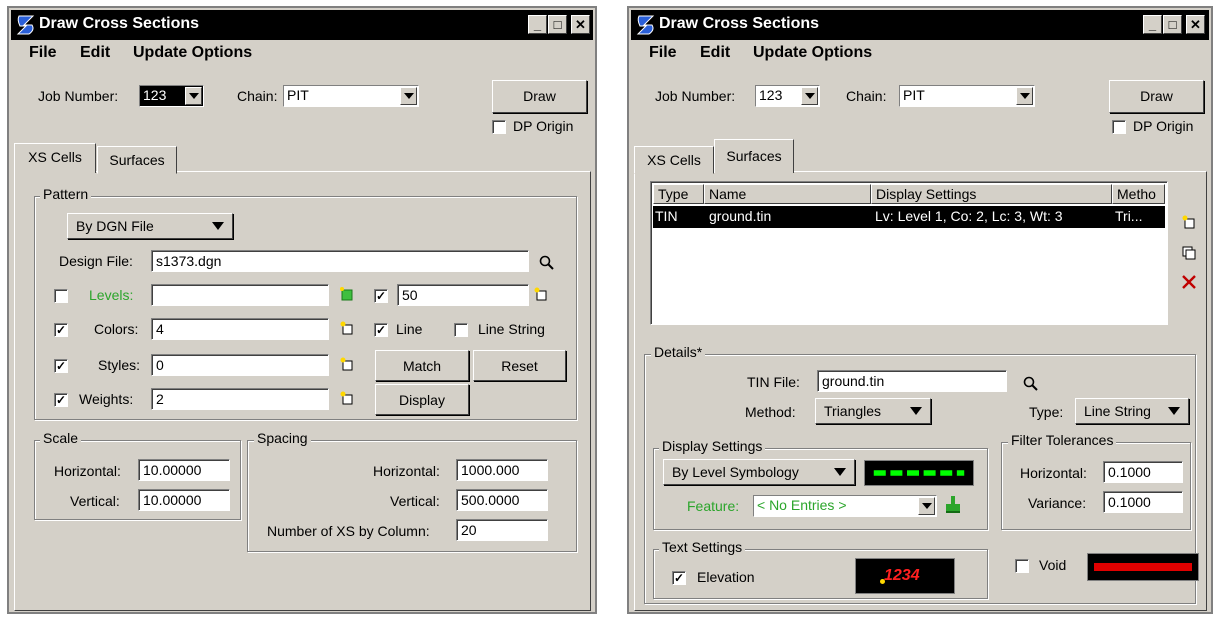  I want to click on display-button: Display, so click(422, 399).